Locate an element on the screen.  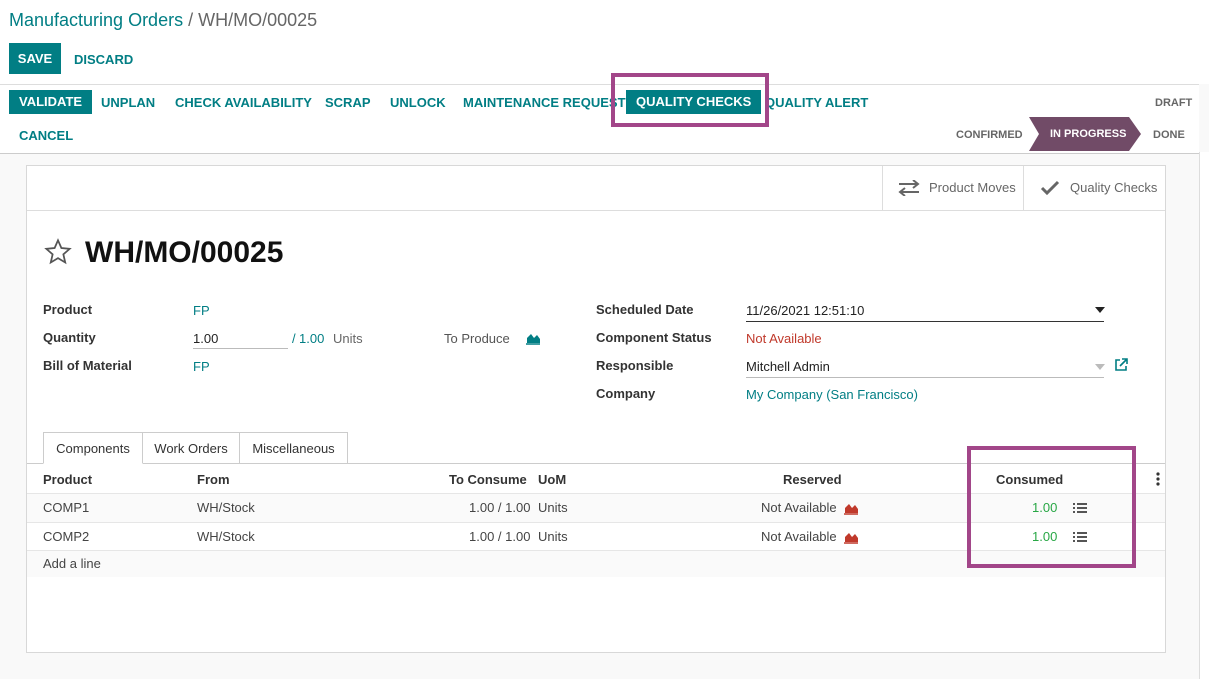
to-produce-label: To Produce is located at coordinates (477, 338).